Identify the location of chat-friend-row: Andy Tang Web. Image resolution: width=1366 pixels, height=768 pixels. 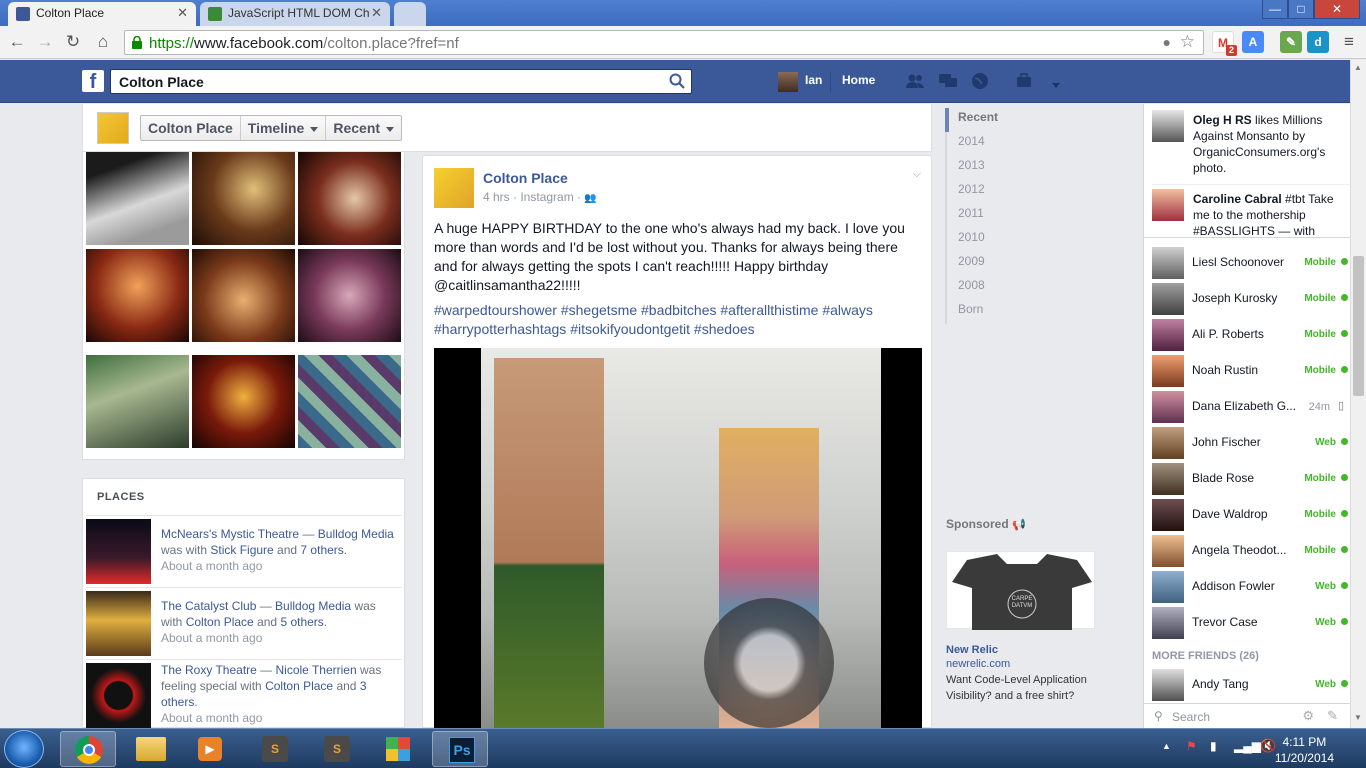
(1250, 684).